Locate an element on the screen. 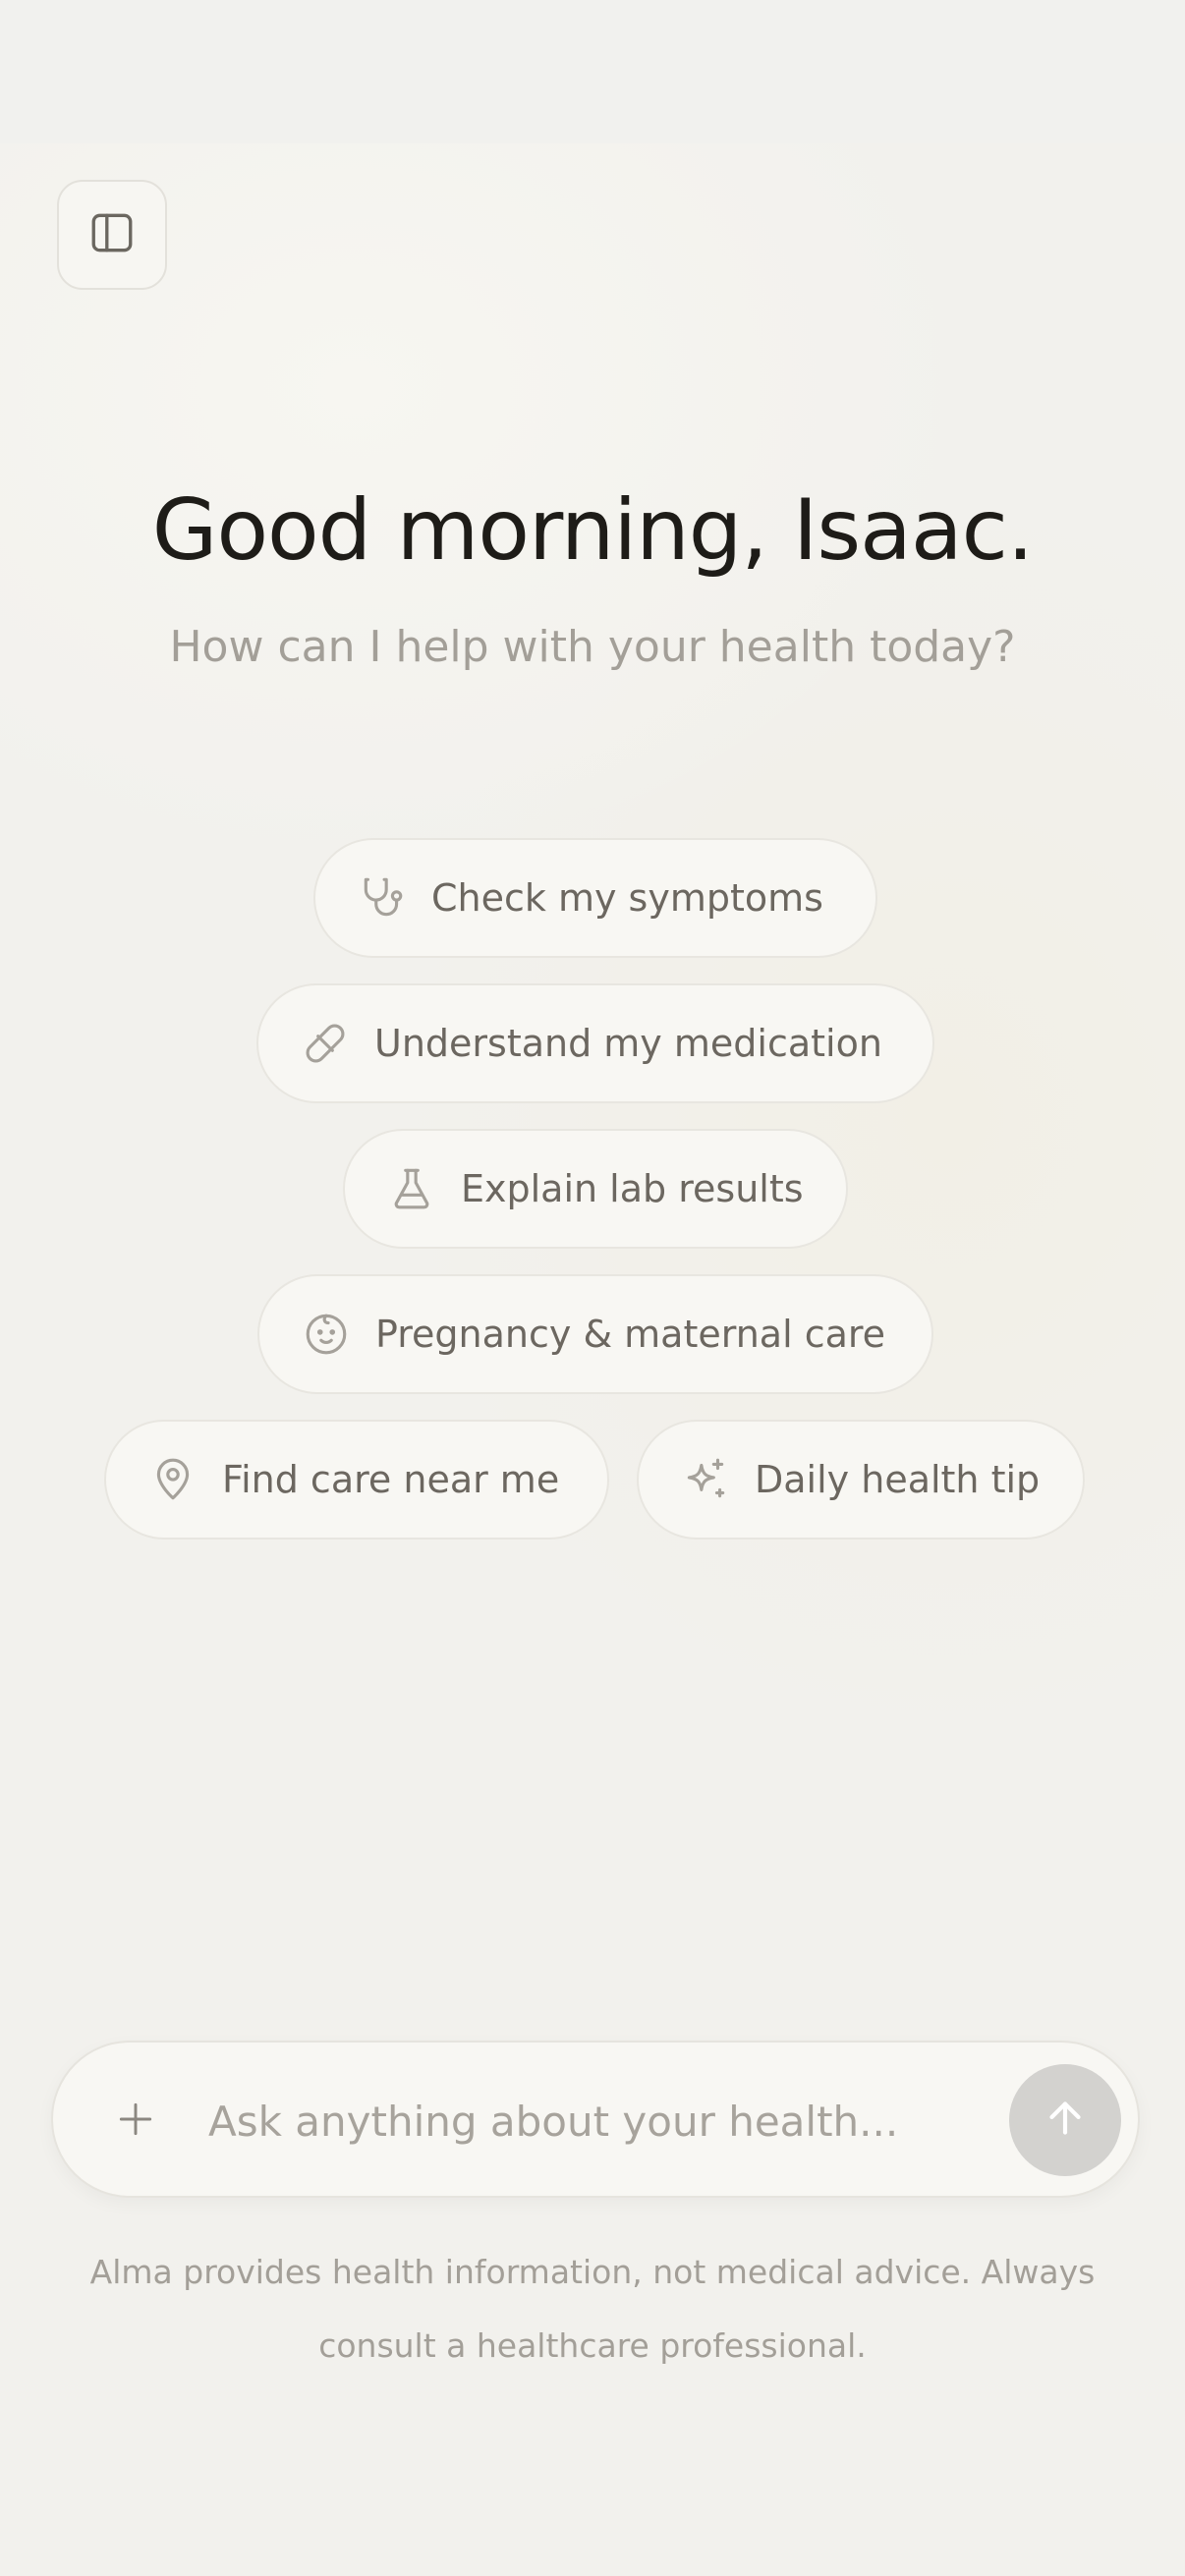 This screenshot has height=2576, width=1185. suggestion-label: Explain lab results is located at coordinates (633, 1188).